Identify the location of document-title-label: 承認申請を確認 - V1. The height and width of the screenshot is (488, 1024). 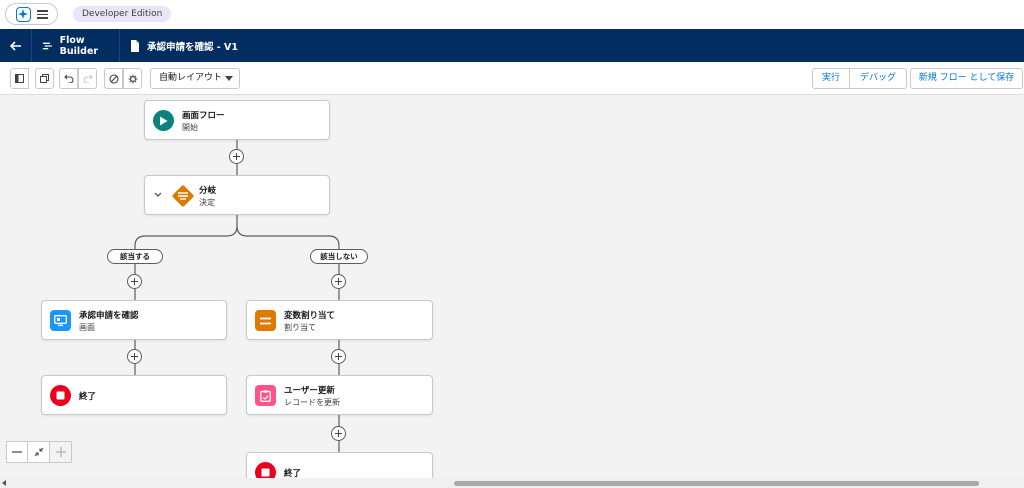
(193, 47).